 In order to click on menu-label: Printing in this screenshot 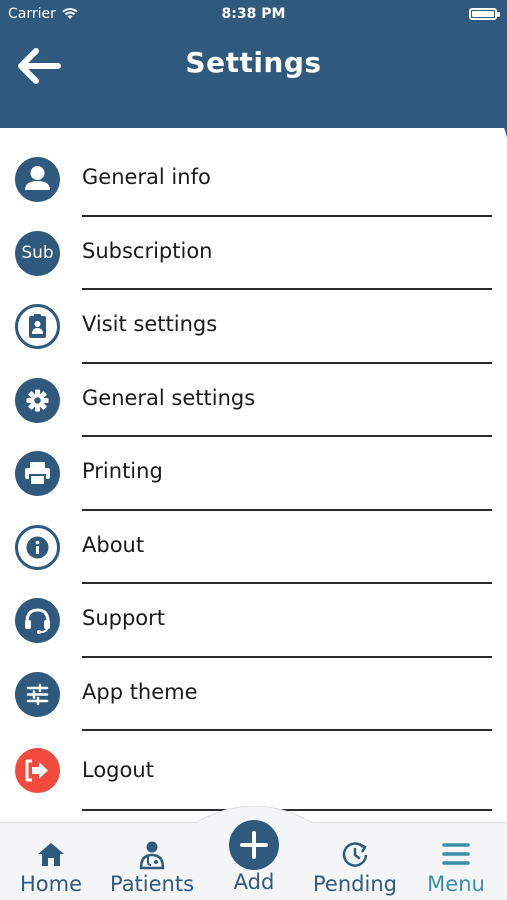, I will do `click(122, 471)`.